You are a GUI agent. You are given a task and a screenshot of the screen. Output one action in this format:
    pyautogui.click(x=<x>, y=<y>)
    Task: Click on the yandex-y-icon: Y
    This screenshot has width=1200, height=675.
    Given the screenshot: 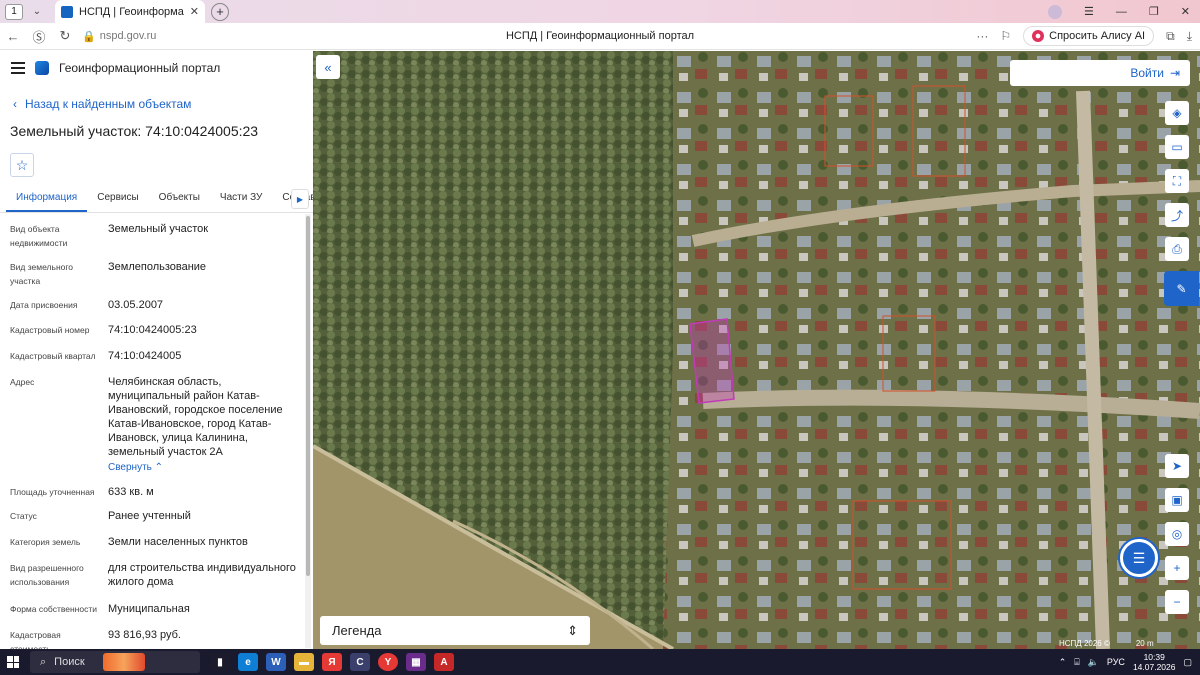 What is the action you would take?
    pyautogui.click(x=388, y=662)
    